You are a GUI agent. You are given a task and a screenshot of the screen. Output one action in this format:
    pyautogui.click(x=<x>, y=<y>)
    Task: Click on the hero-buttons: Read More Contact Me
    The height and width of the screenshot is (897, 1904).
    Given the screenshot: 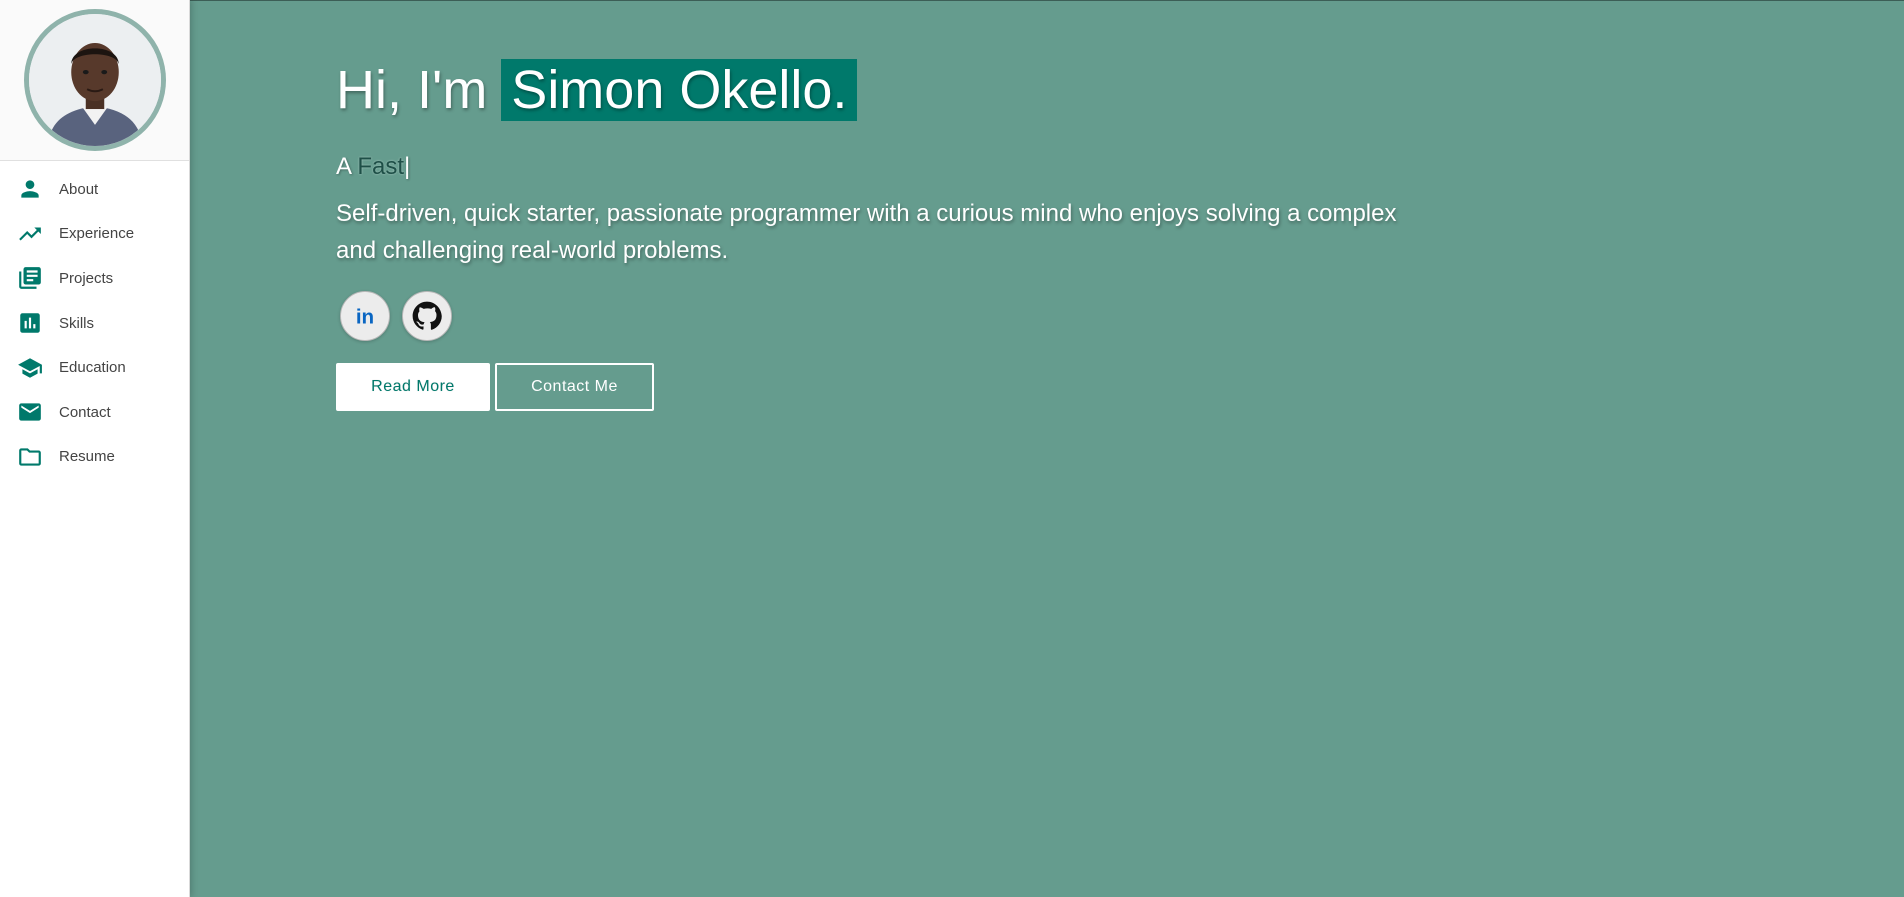 What is the action you would take?
    pyautogui.click(x=886, y=387)
    